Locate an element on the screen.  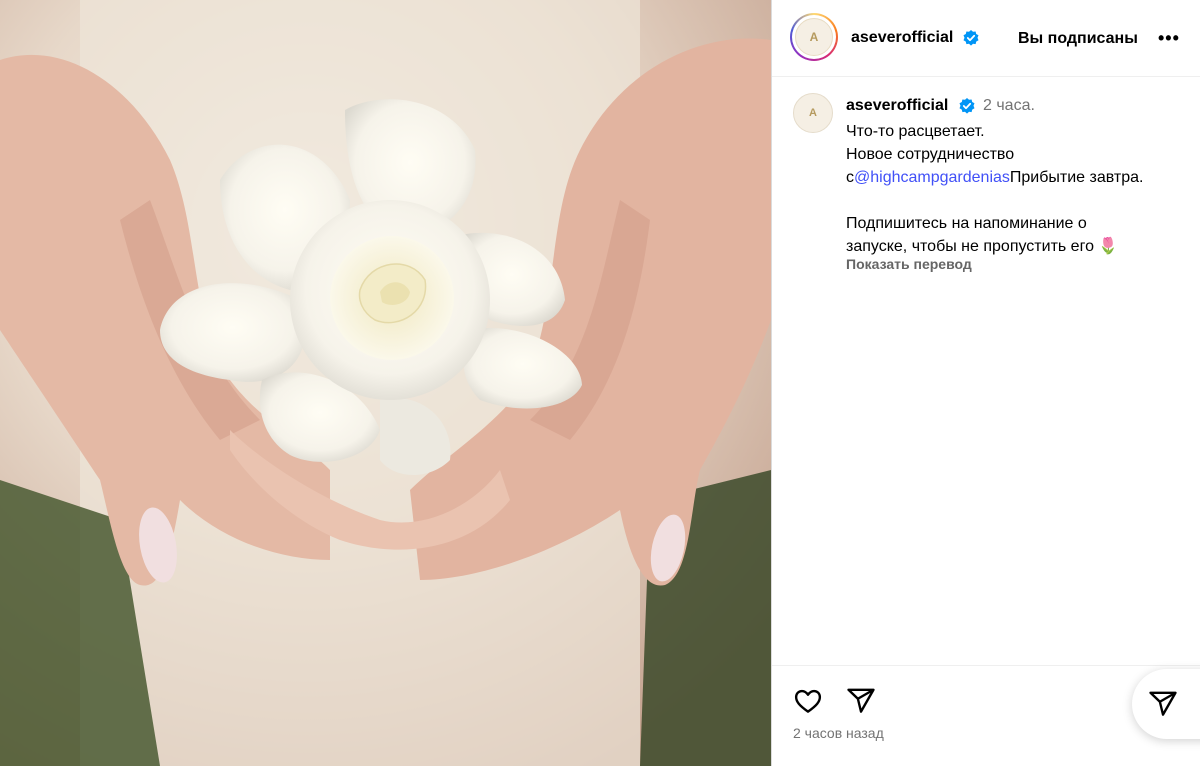
heart-icon is located at coordinates (808, 701).